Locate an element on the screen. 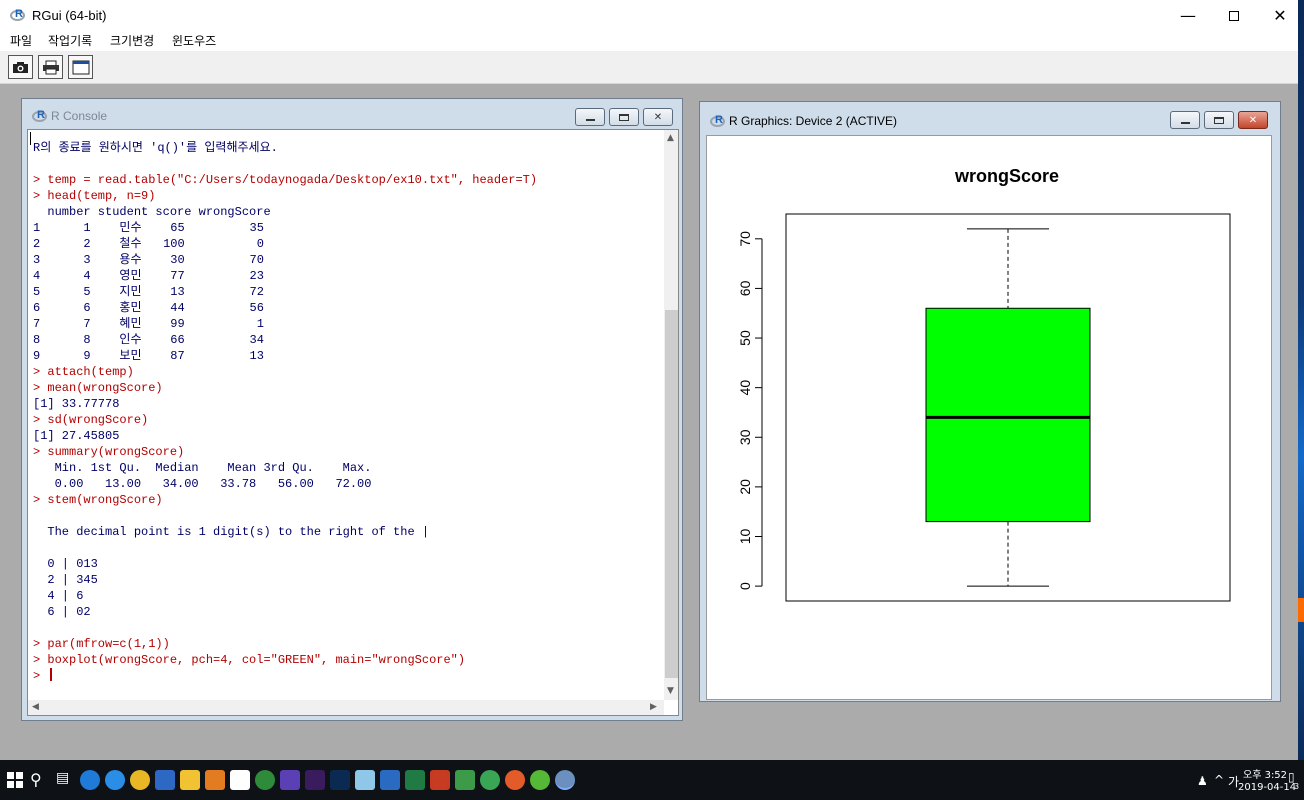  camera-icon is located at coordinates (20, 67).